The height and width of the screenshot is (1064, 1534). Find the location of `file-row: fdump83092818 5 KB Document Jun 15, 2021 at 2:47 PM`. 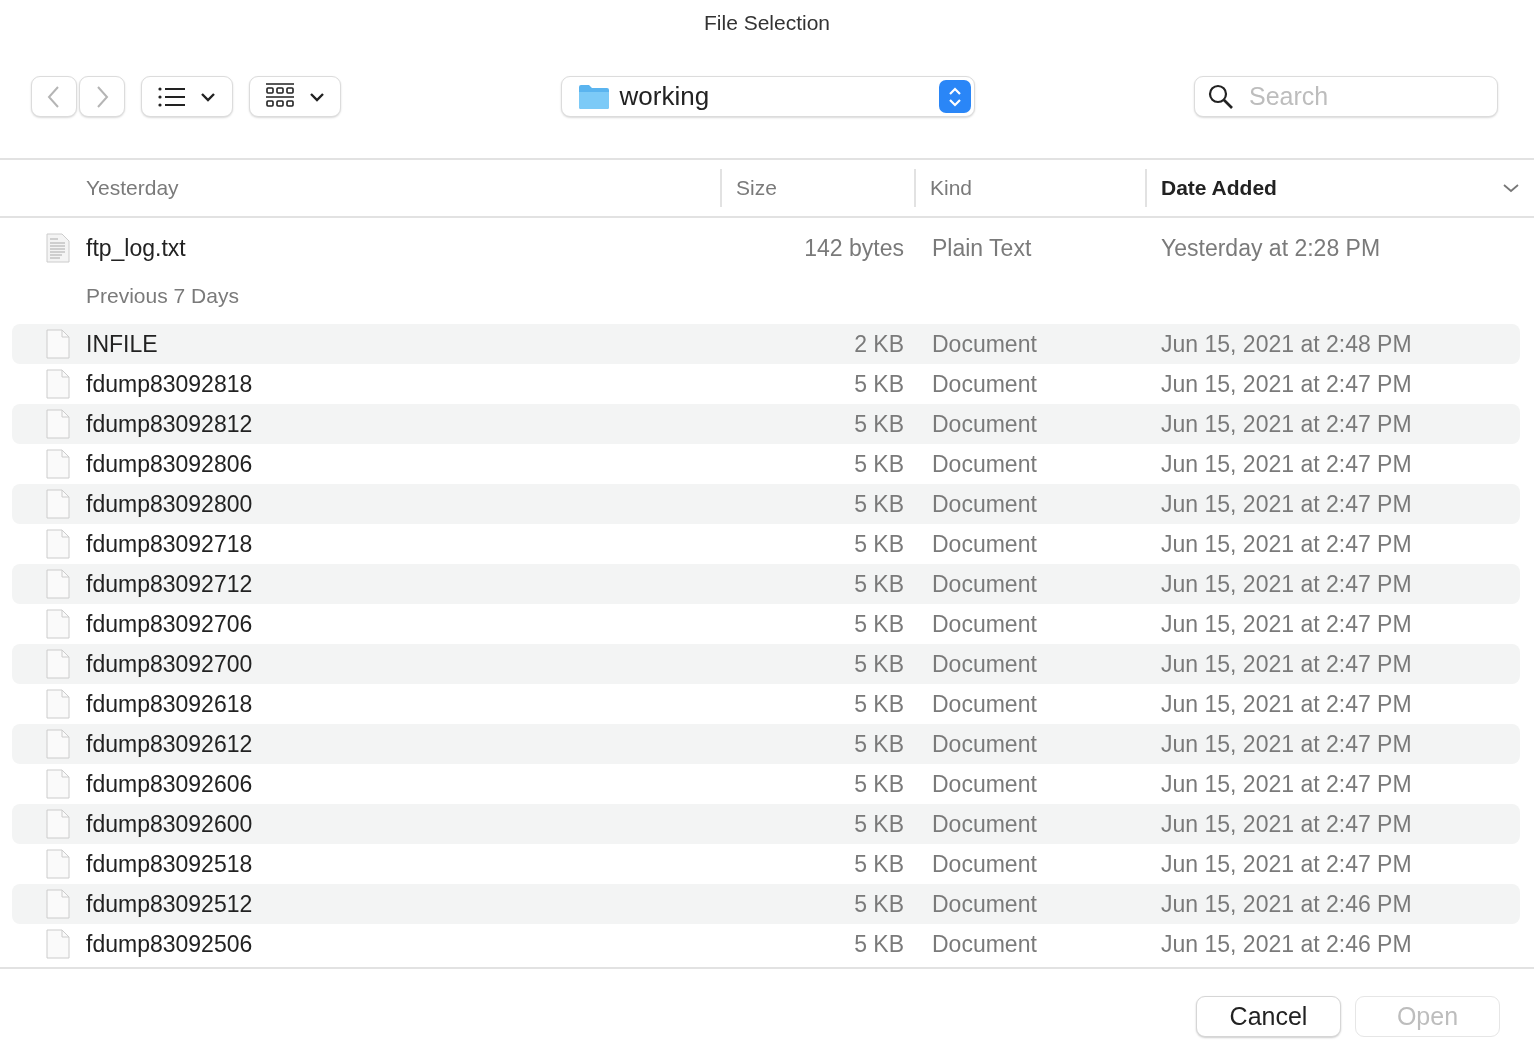

file-row: fdump83092818 5 KB Document Jun 15, 2021 at 2:47 PM is located at coordinates (766, 384).